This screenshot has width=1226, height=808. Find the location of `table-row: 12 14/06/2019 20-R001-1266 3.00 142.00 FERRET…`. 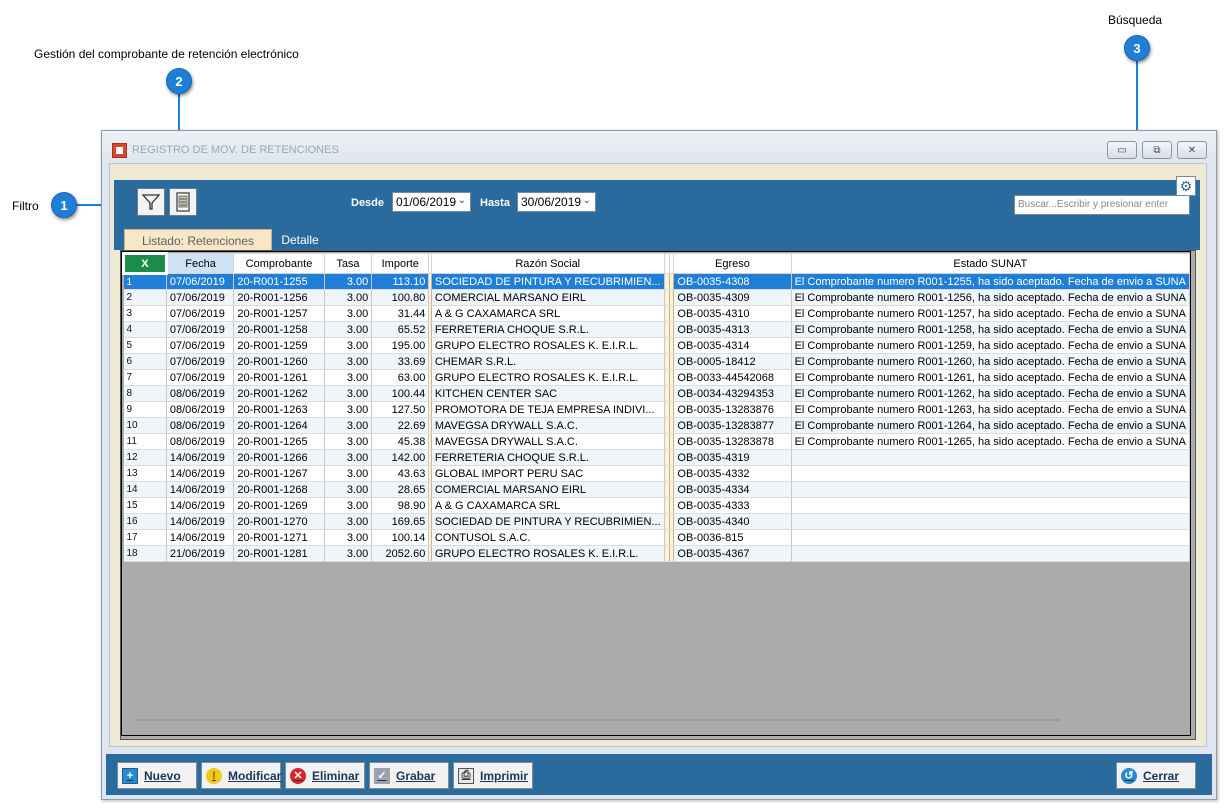

table-row: 12 14/06/2019 20-R001-1266 3.00 142.00 FERRET… is located at coordinates (656, 457).